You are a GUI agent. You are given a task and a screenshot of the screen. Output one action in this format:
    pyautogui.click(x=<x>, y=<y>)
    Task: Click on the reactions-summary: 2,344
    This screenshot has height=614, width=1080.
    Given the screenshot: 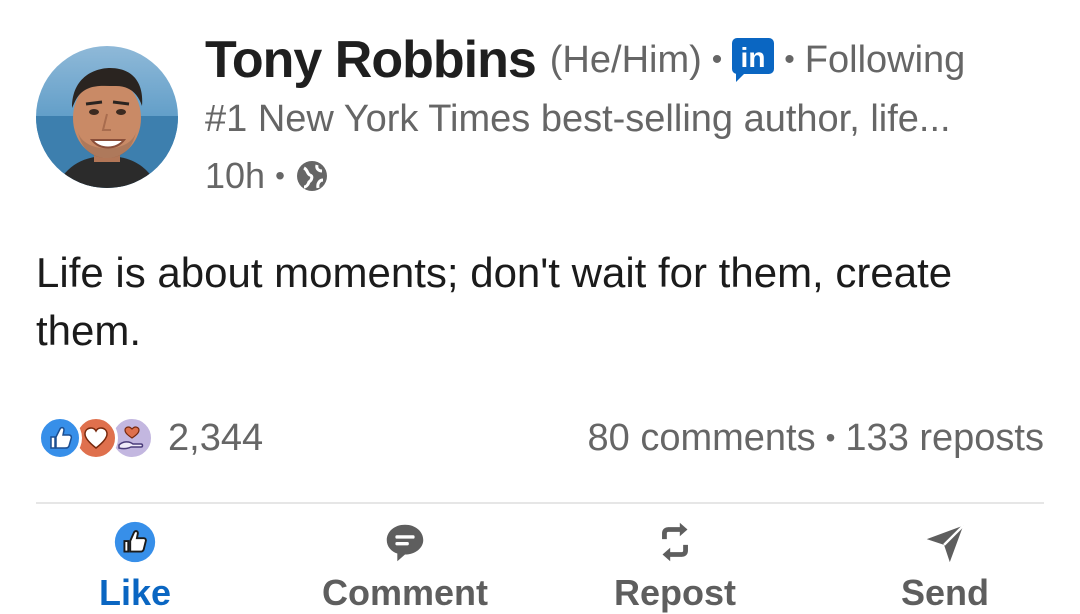 What is the action you would take?
    pyautogui.click(x=150, y=438)
    